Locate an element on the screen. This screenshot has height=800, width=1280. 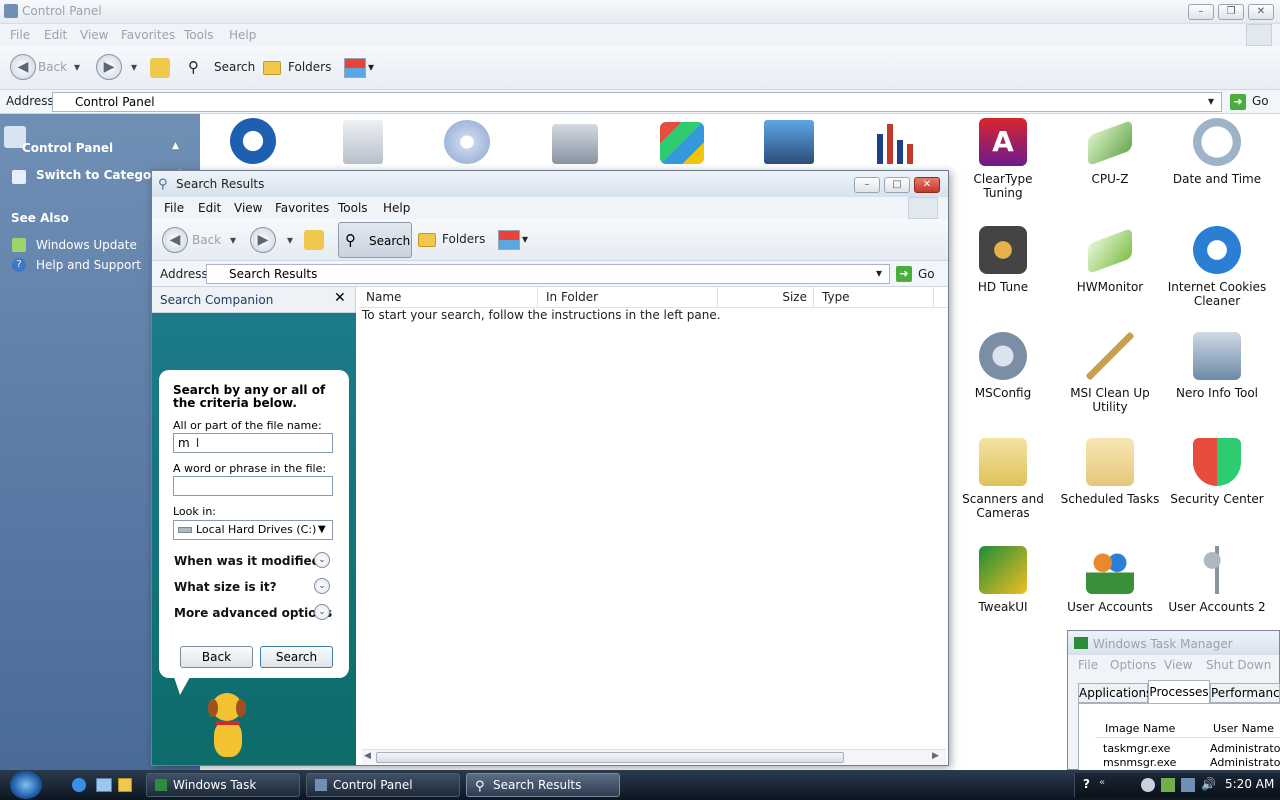
up-folder-icon is located at coordinates (160, 68).